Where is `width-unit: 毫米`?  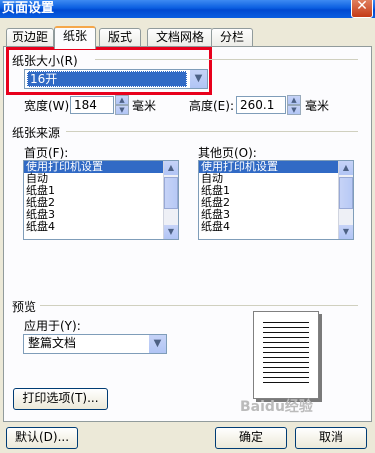
width-unit: 毫米 is located at coordinates (144, 106).